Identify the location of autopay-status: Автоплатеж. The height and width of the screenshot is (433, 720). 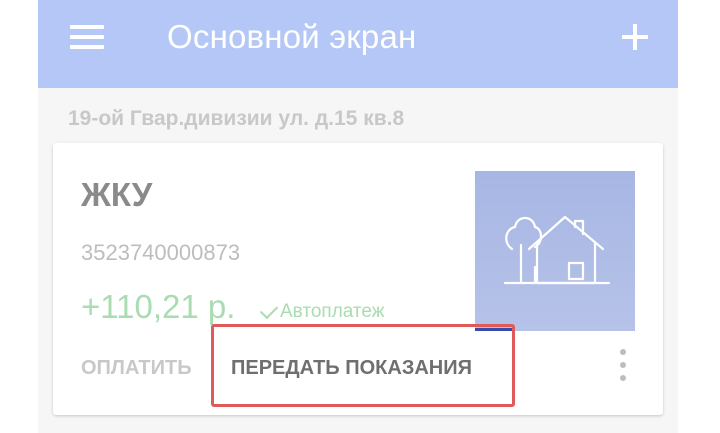
(322, 311).